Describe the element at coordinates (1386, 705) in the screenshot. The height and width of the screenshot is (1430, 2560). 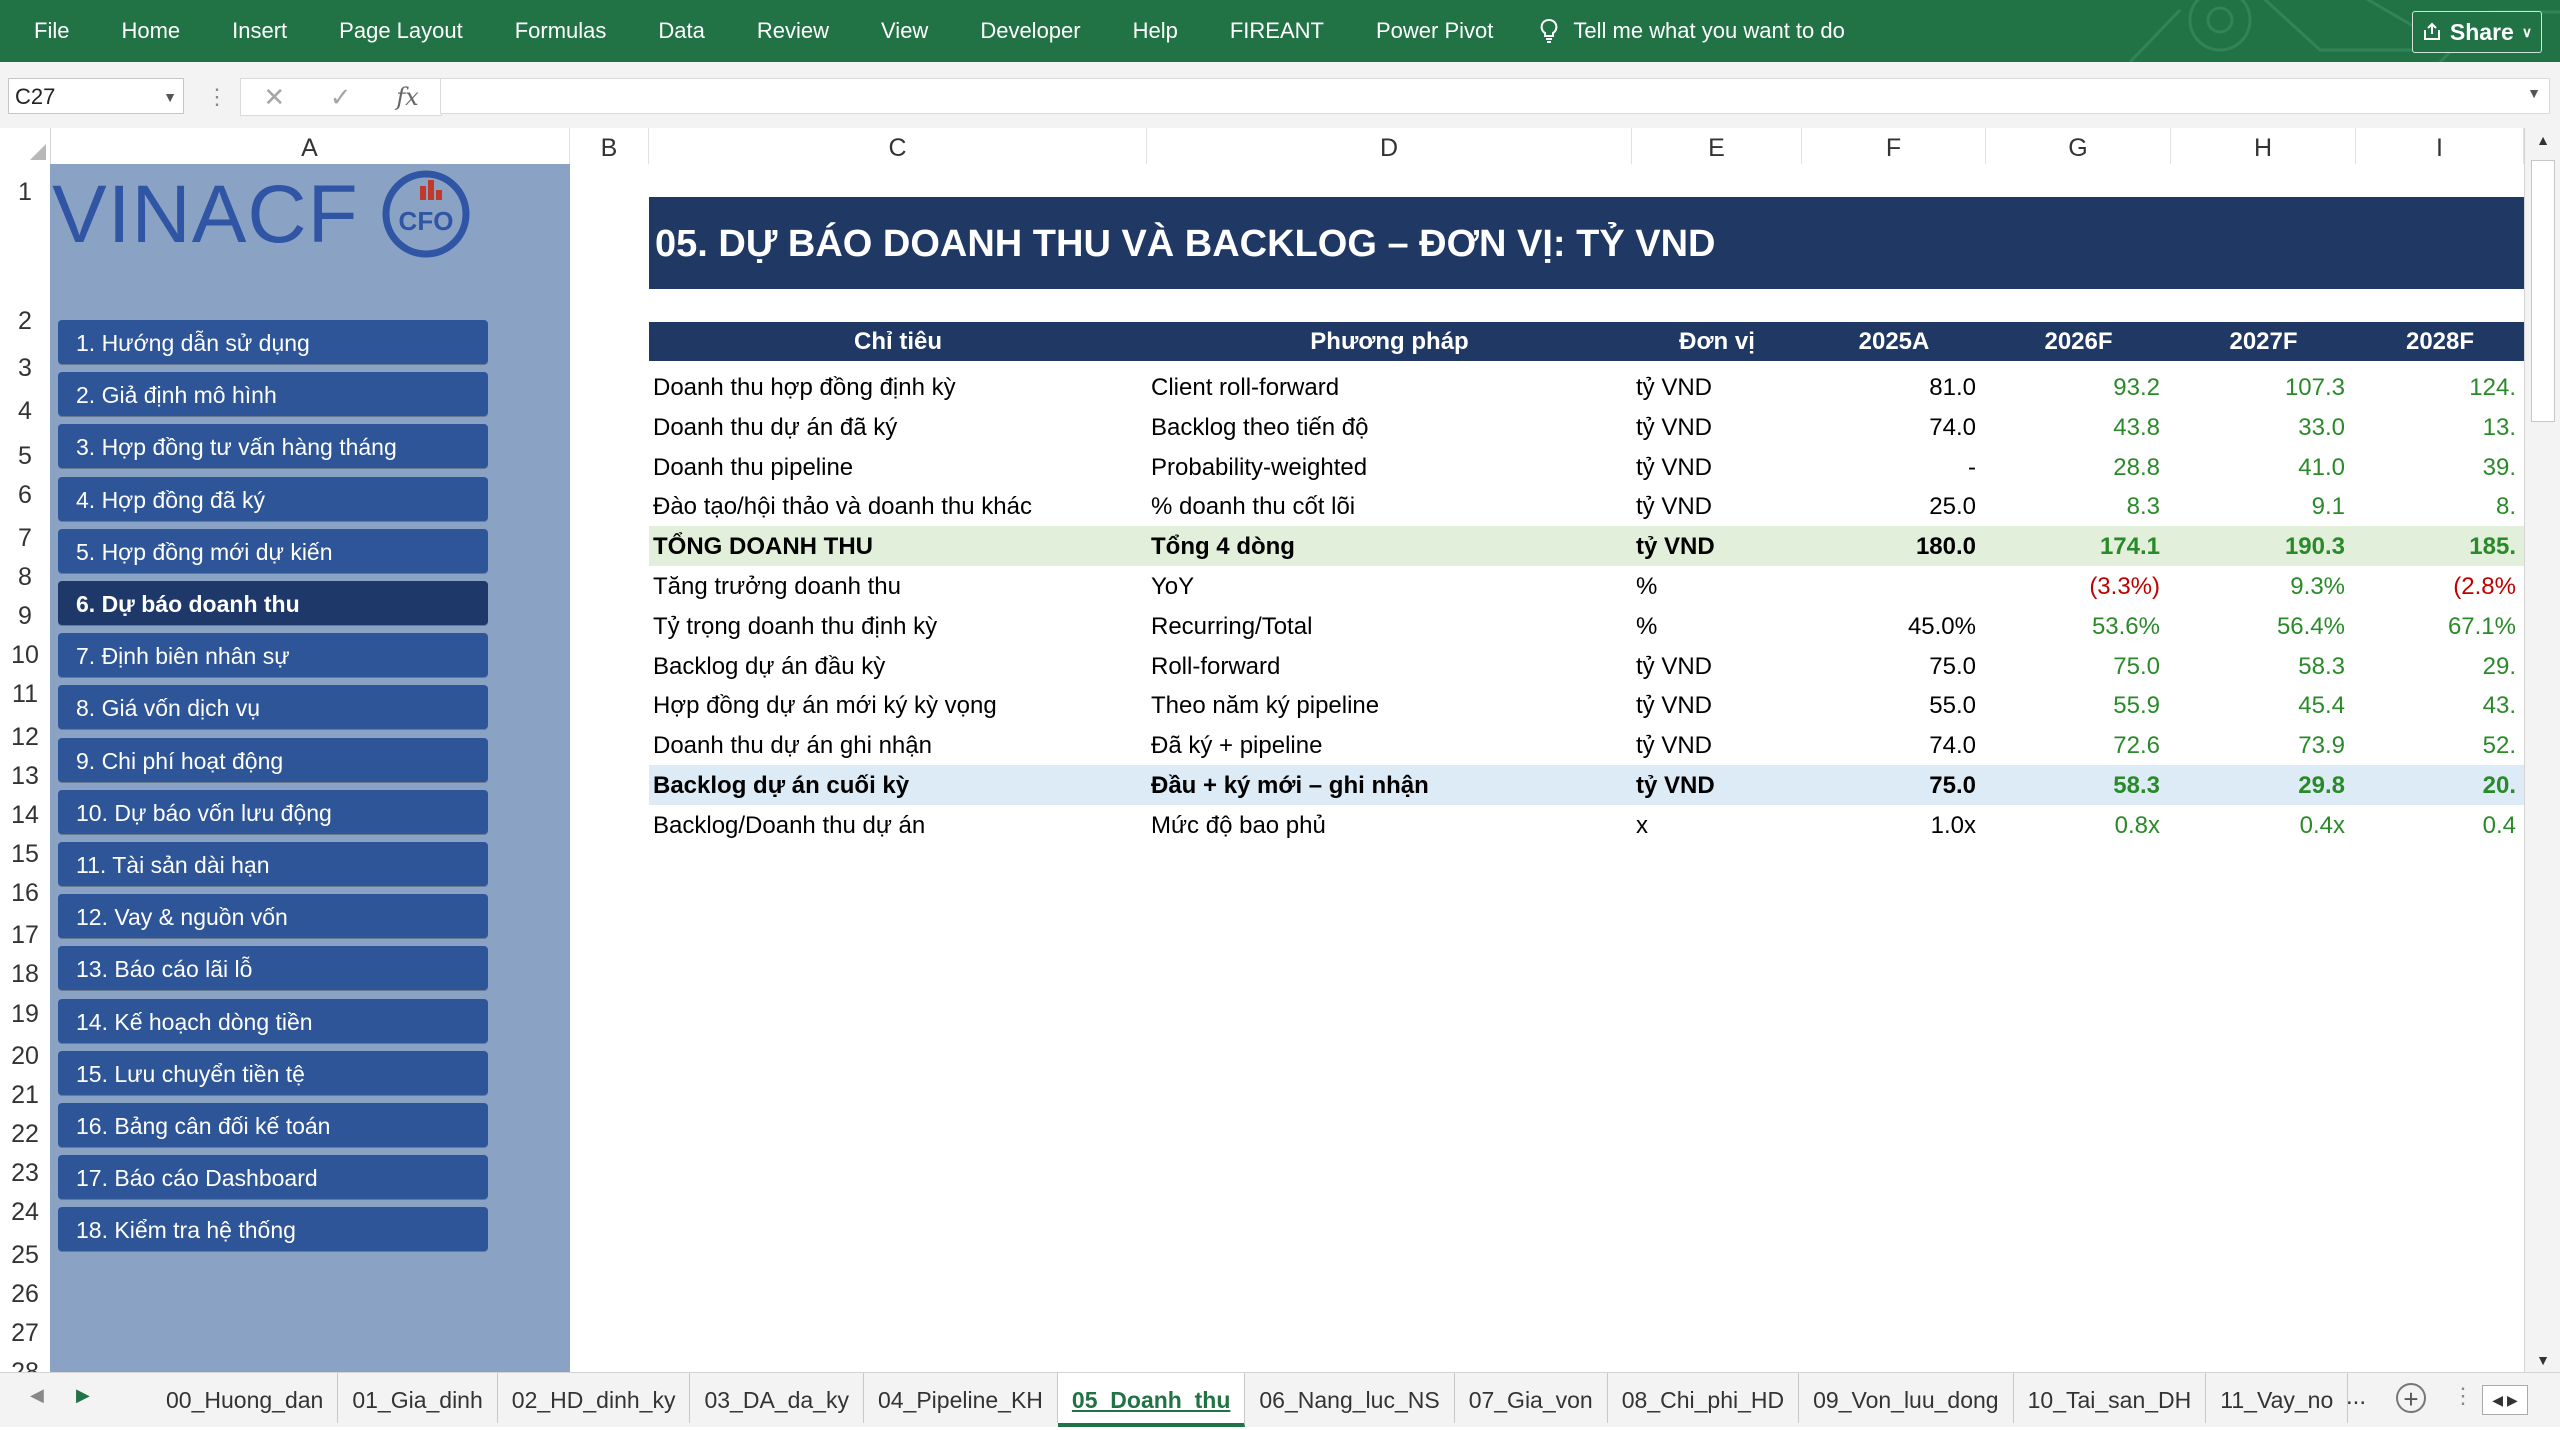
I see `cell-method: Theo năm ký pipeline` at that location.